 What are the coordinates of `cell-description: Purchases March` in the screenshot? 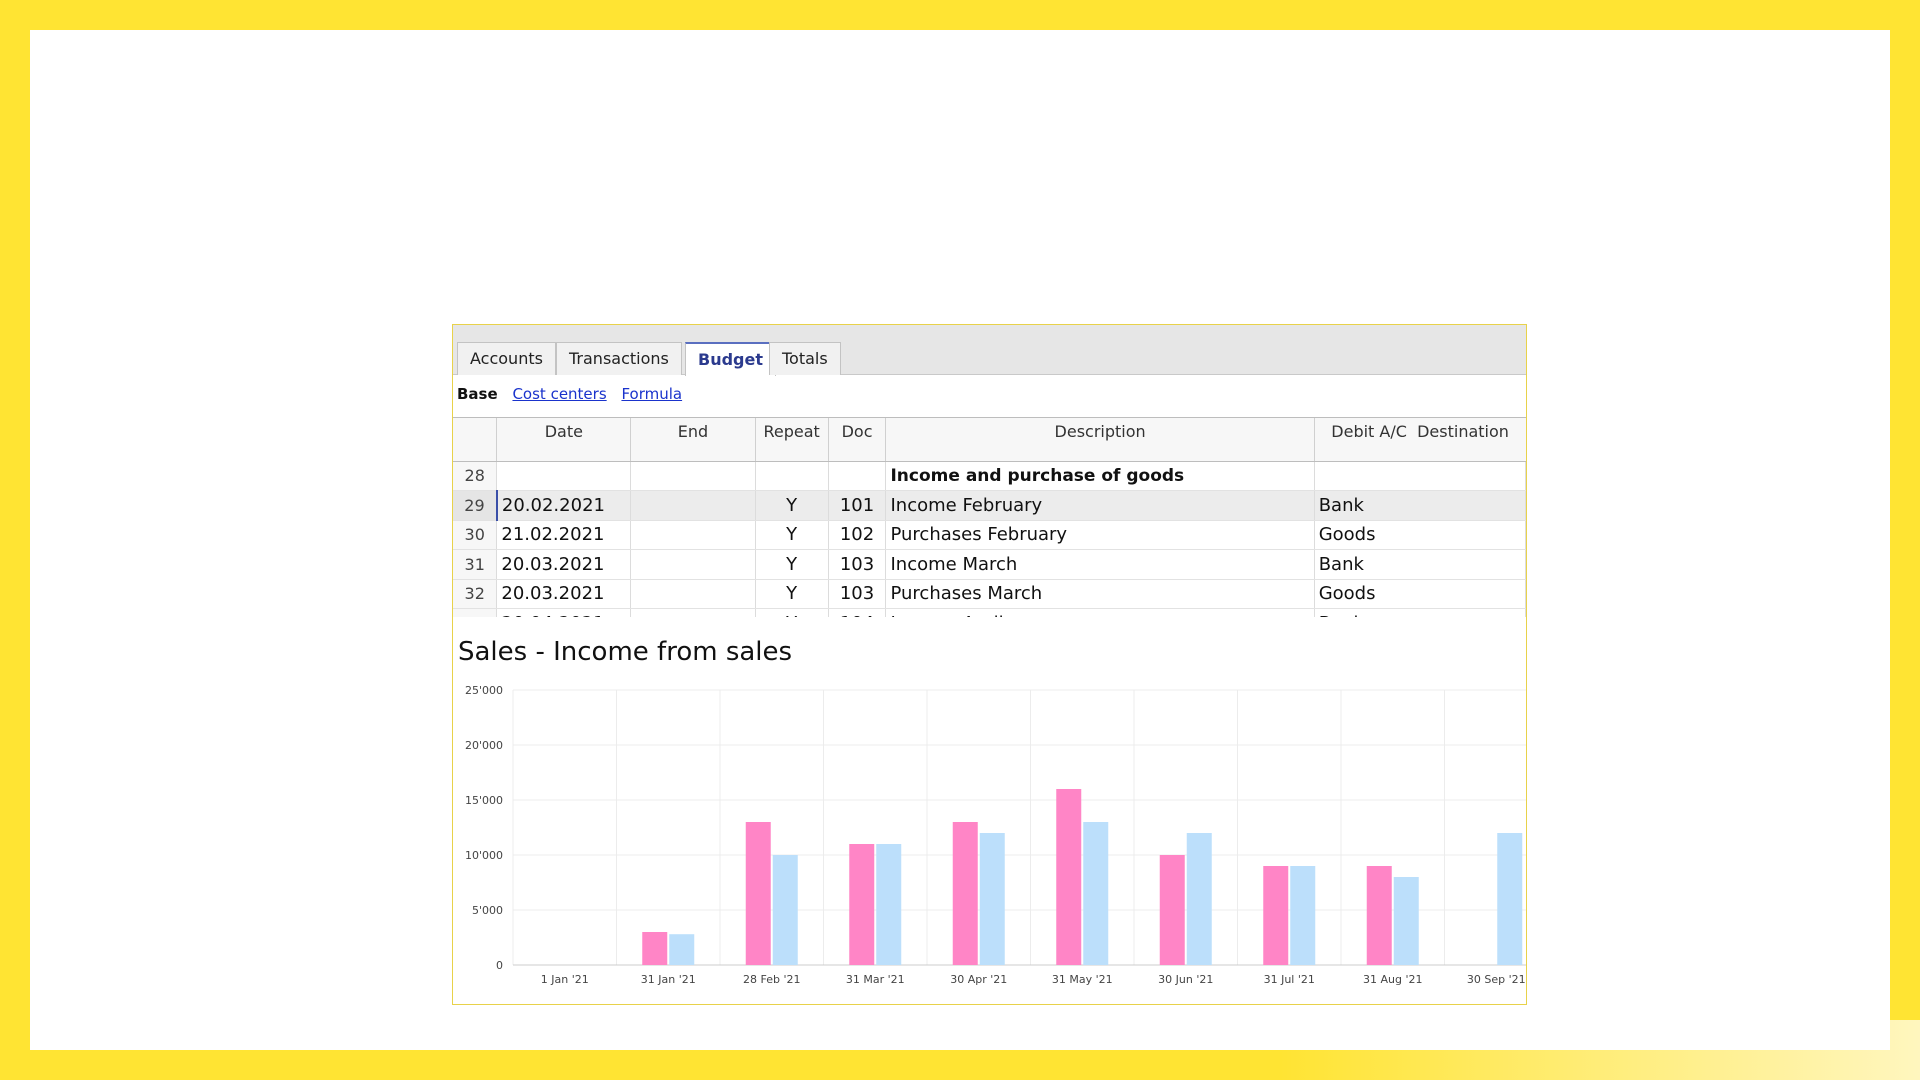 It's located at (1100, 594).